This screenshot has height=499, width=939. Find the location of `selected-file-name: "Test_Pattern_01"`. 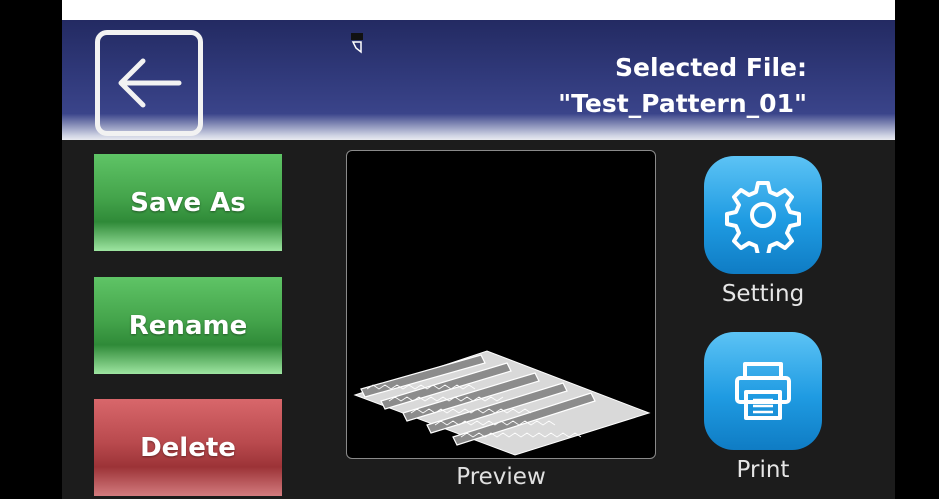

selected-file-name: "Test_Pattern_01" is located at coordinates (682, 103).